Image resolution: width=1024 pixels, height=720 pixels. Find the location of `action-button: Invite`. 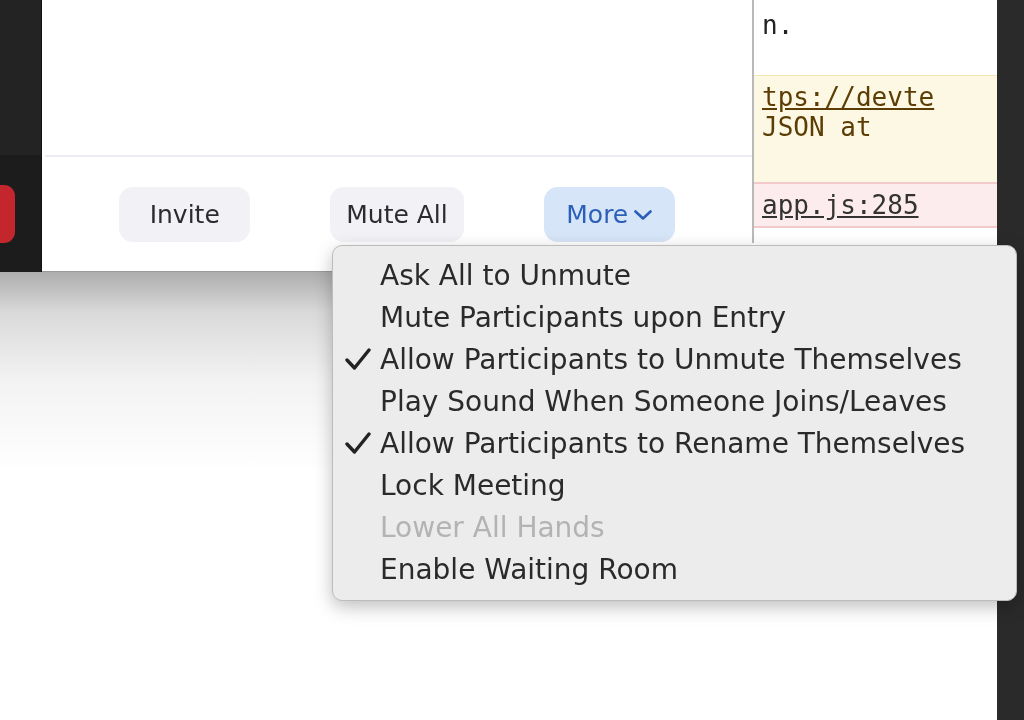

action-button: Invite is located at coordinates (185, 214).